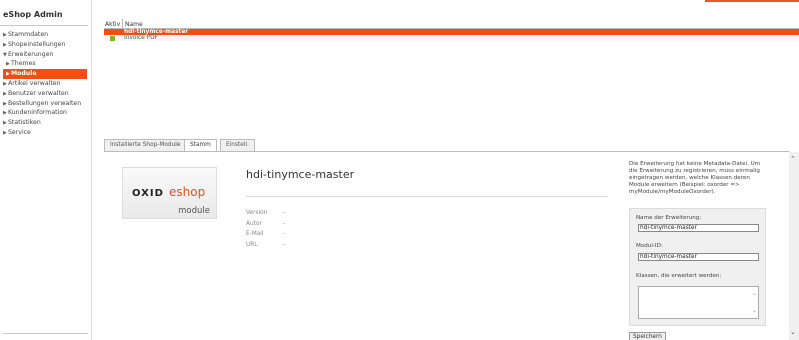  What do you see at coordinates (698, 302) in the screenshot?
I see `classes-textarea: ⌃ ⌄` at bounding box center [698, 302].